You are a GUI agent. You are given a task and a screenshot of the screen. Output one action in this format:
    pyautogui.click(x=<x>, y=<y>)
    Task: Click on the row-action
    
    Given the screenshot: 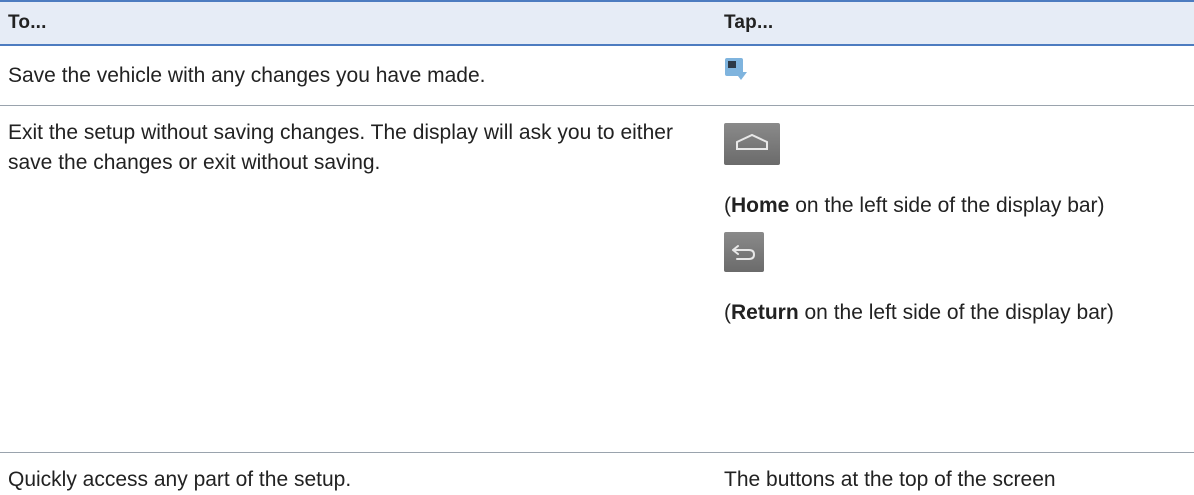 What is the action you would take?
    pyautogui.click(x=953, y=75)
    